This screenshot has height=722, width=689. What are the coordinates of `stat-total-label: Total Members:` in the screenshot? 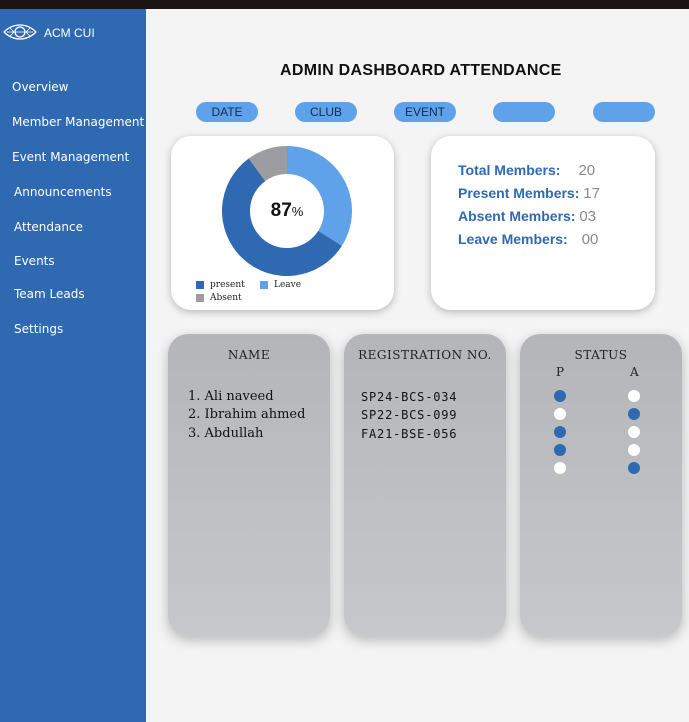 It's located at (509, 170).